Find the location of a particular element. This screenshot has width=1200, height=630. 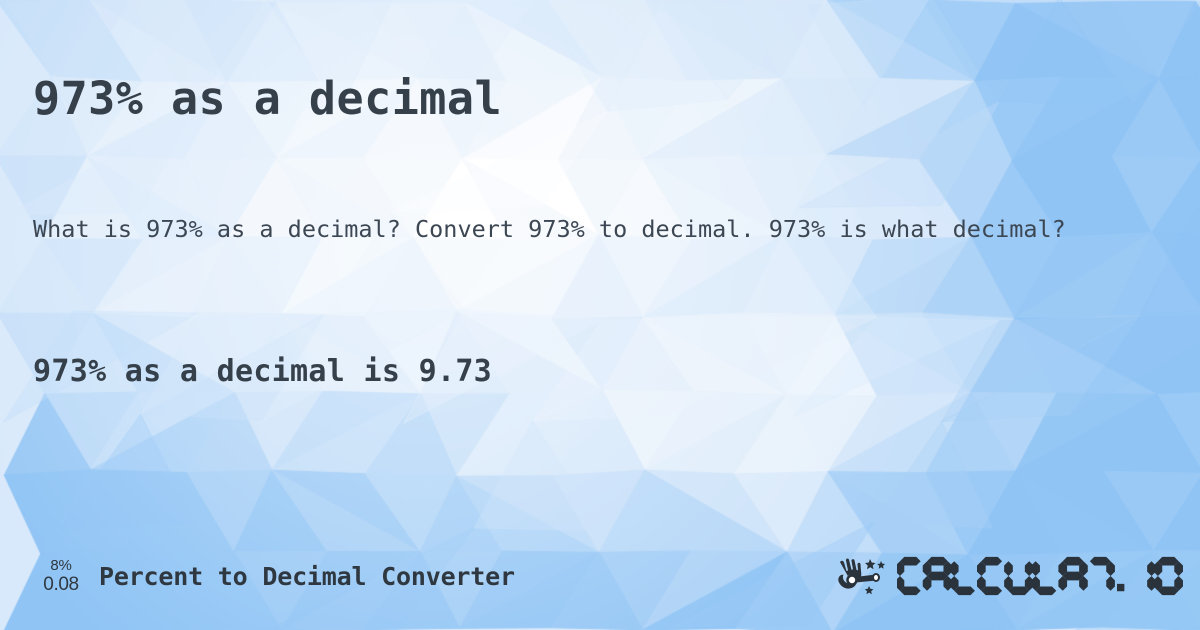

footer-left-group: 8% 0.08 Percent to Decimal Converter is located at coordinates (274, 576).